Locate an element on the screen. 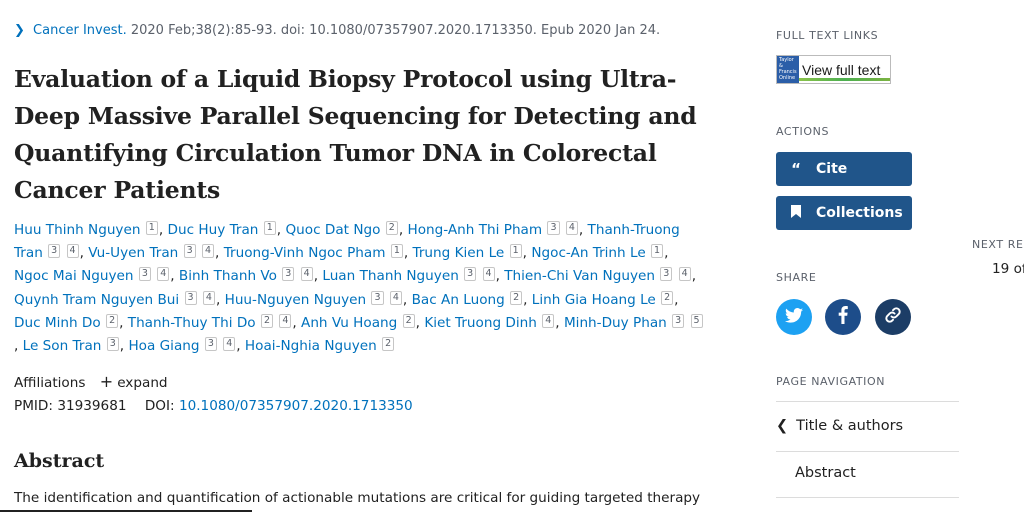 The width and height of the screenshot is (1024, 512). author: Truong-Vinh Ngoc Pham 1 is located at coordinates (314, 252).